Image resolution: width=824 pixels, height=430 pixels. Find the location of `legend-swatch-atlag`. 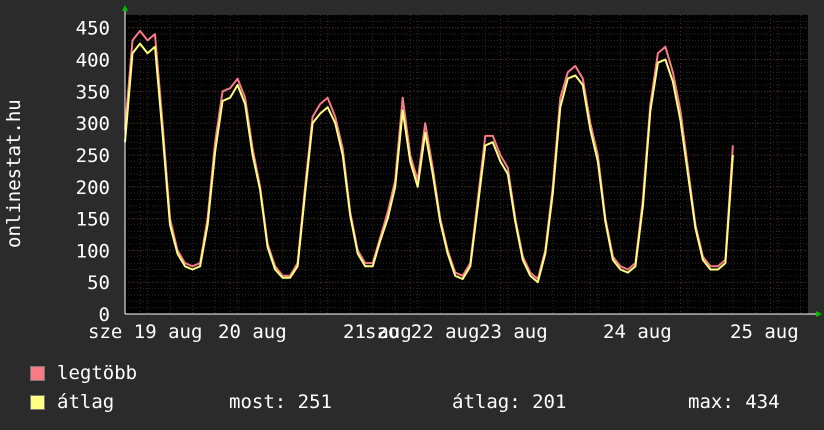

legend-swatch-atlag is located at coordinates (37, 402).